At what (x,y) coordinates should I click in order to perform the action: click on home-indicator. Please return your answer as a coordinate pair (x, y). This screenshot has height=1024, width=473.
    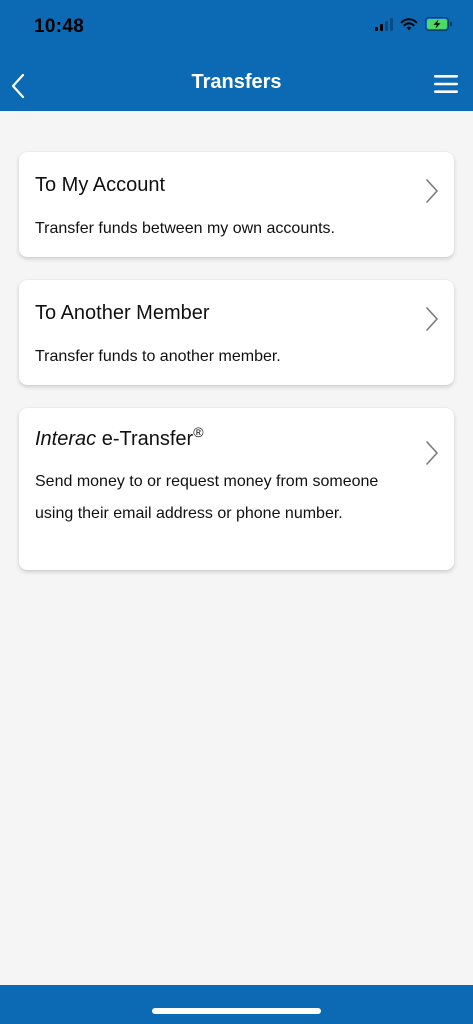
    Looking at the image, I should click on (236, 1011).